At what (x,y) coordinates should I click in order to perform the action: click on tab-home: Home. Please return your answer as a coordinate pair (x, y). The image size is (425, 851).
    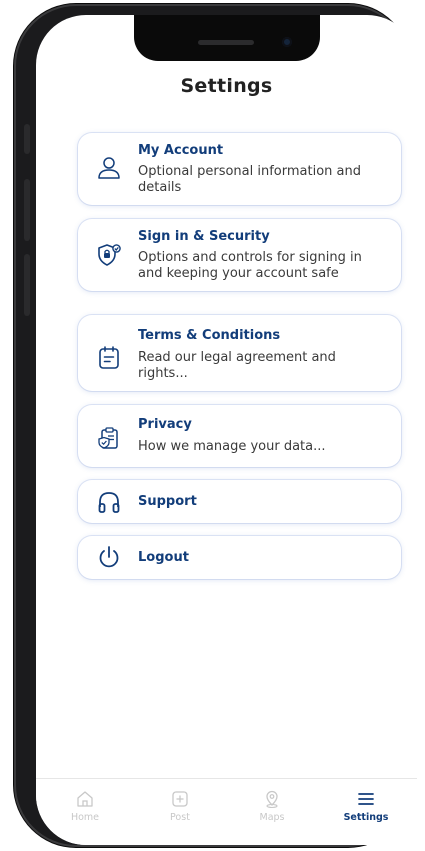
    Looking at the image, I should click on (85, 806).